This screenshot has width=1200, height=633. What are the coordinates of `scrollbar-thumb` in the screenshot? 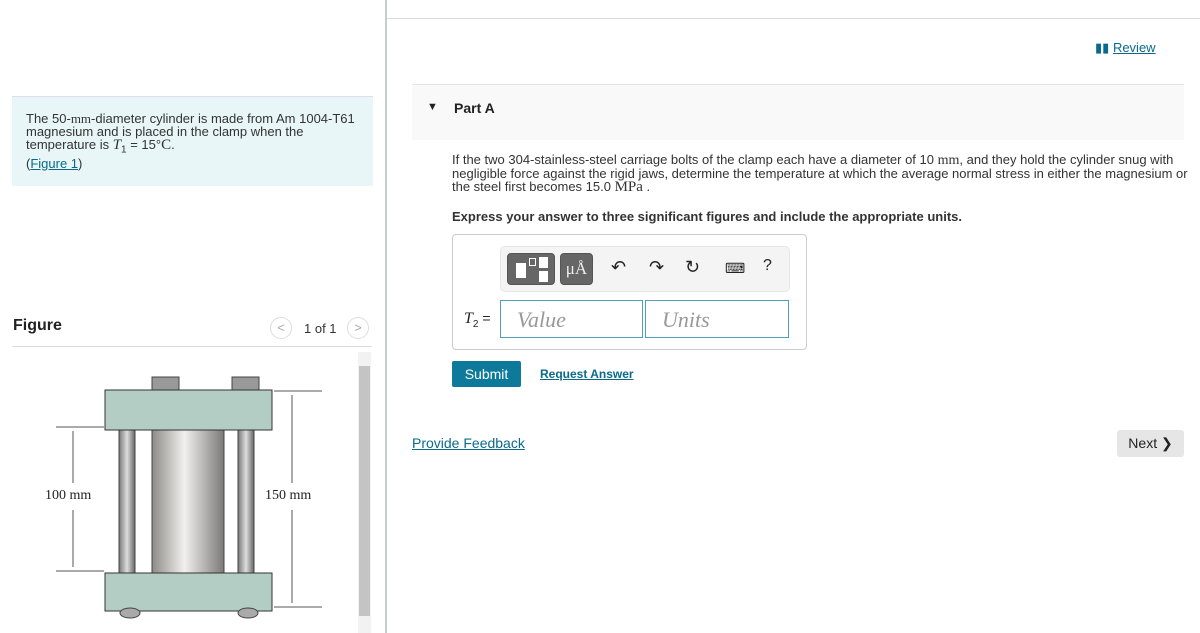 It's located at (364, 491).